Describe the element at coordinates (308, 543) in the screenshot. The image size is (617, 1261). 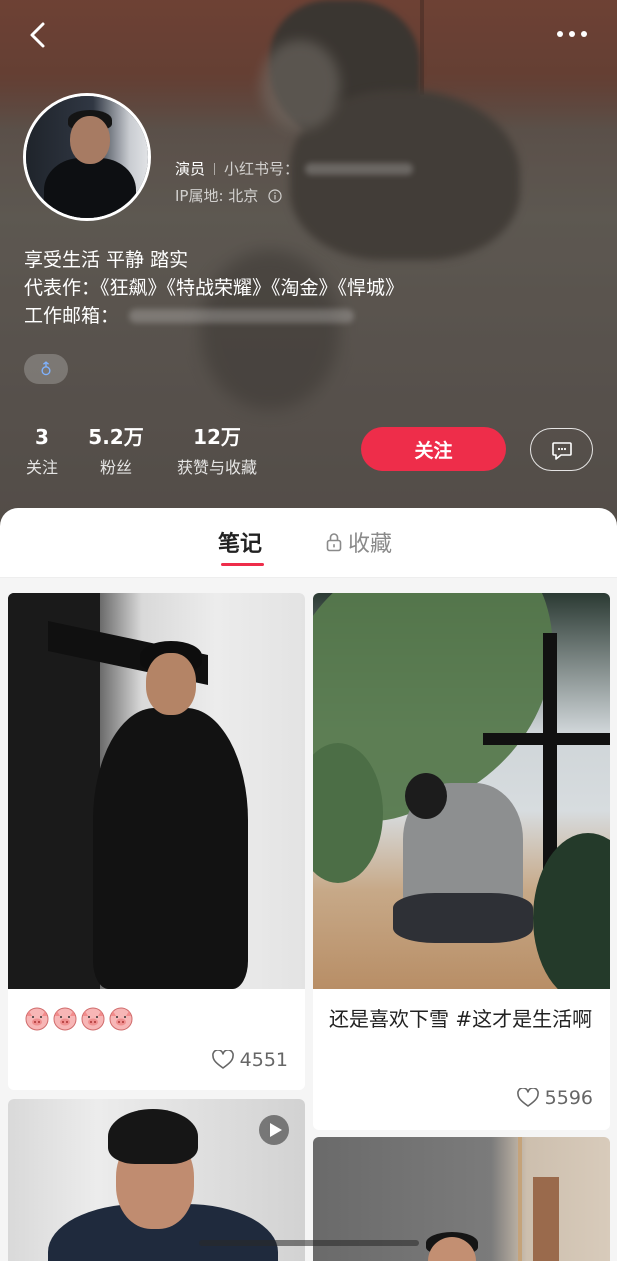
I see `content-tabs: 笔记 收藏` at that location.